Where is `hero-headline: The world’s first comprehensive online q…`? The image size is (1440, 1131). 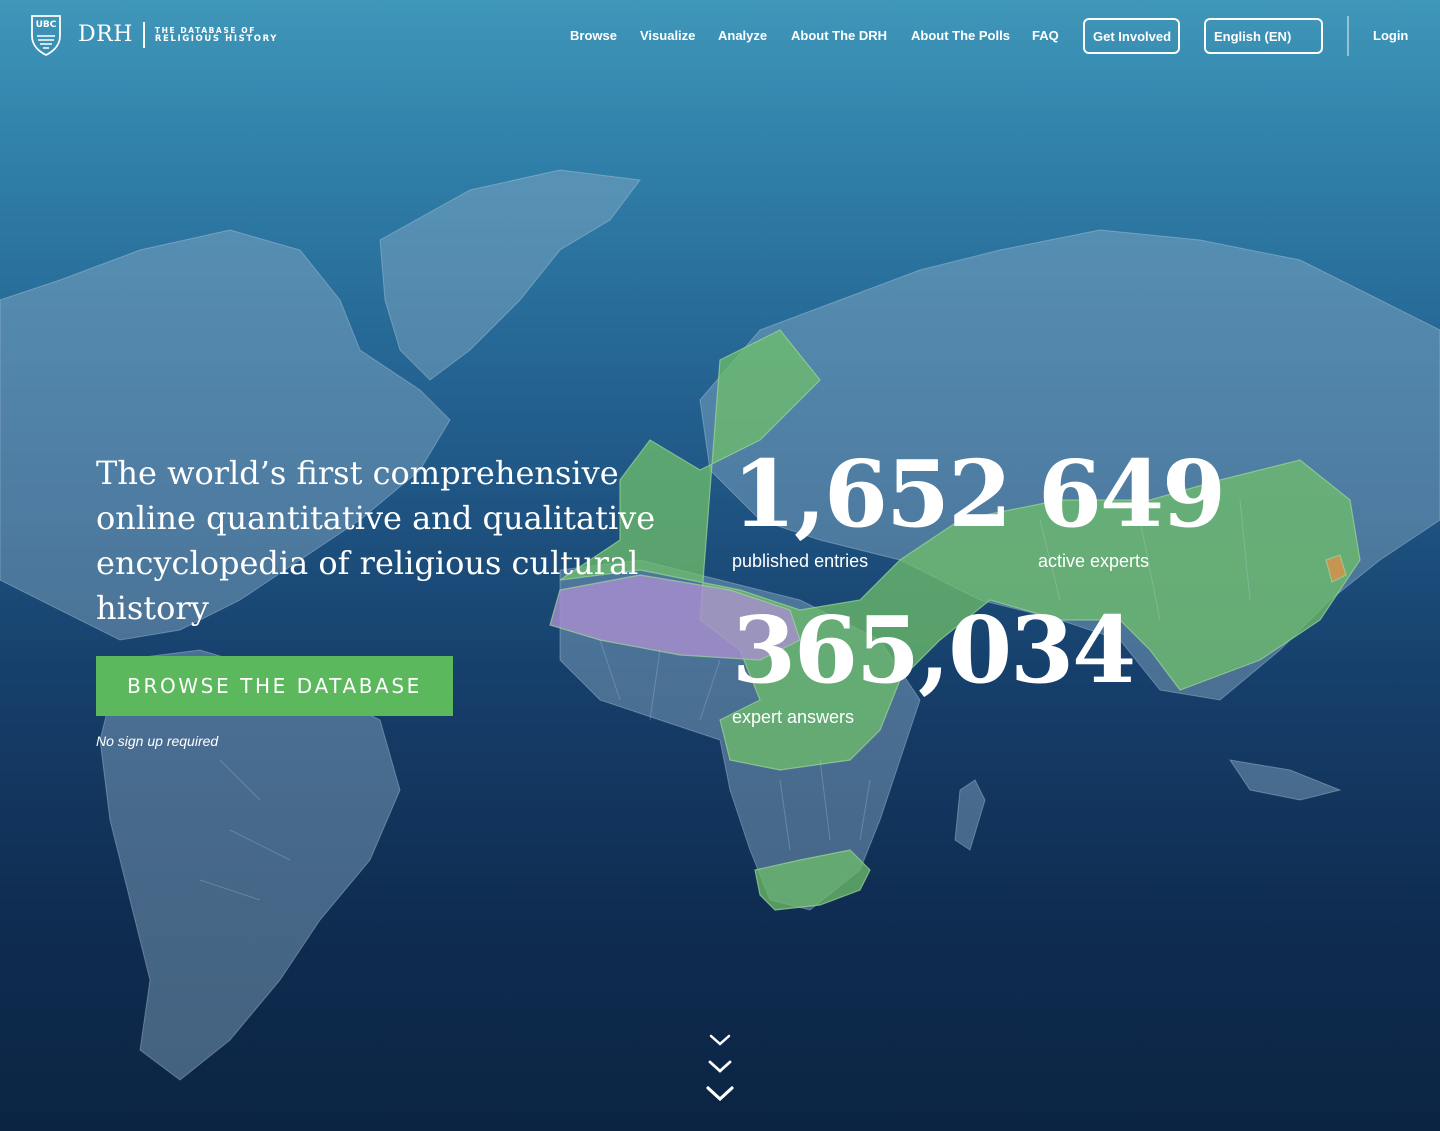 hero-headline: The world’s first comprehensive online q… is located at coordinates (376, 540).